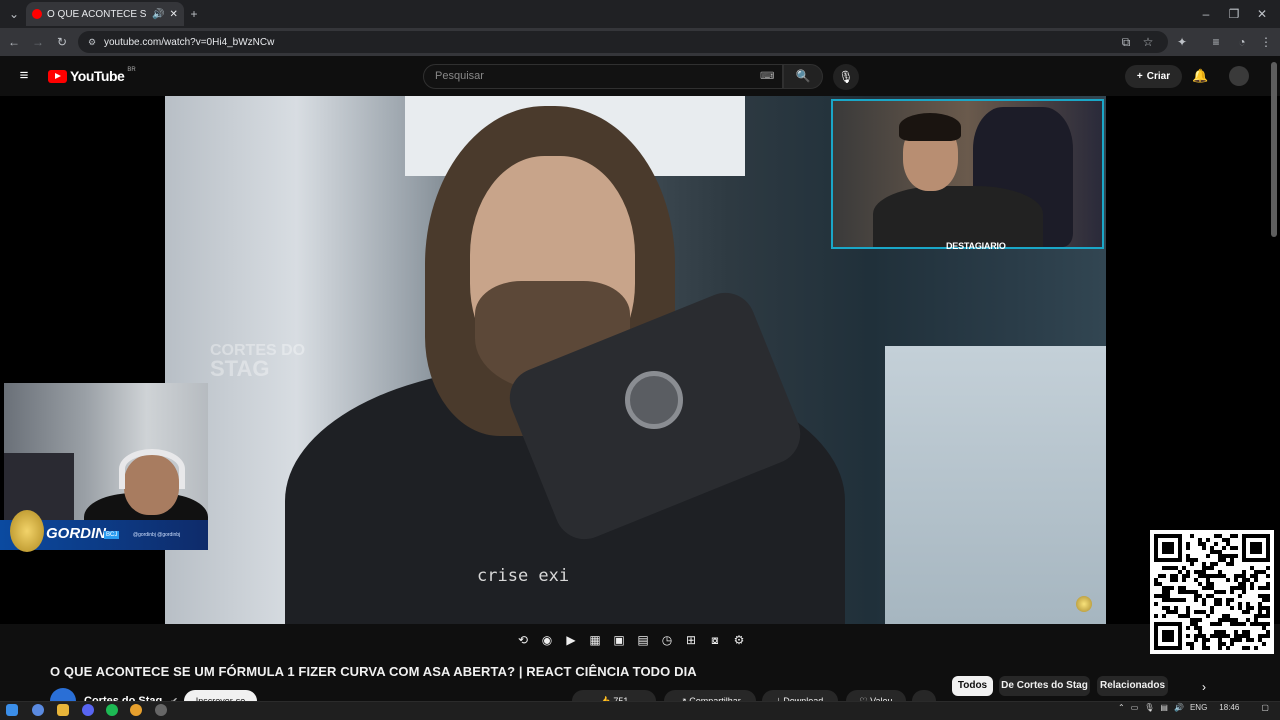 This screenshot has height=720, width=1280. I want to click on shirt-text: crise exi, so click(523, 576).